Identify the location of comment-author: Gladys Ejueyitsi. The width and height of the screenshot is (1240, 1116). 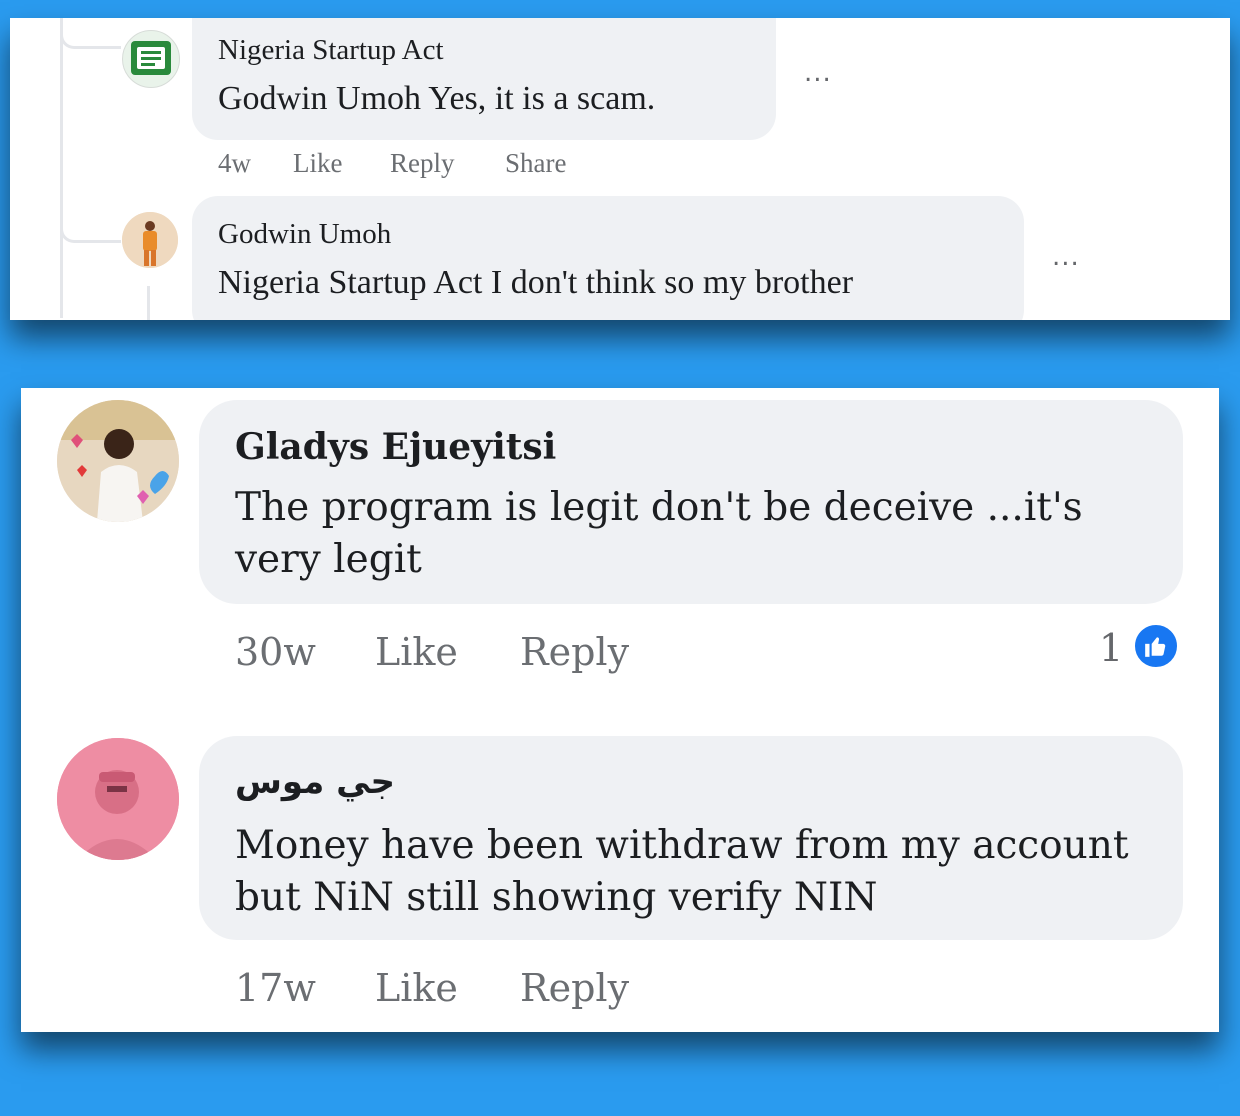
(395, 447).